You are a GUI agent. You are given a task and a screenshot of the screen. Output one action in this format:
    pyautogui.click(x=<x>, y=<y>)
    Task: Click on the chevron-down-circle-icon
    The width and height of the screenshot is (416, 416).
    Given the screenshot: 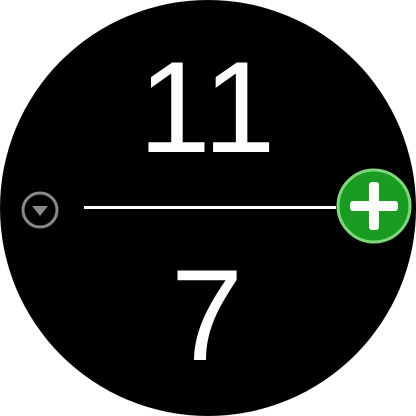 What is the action you would take?
    pyautogui.click(x=40, y=210)
    